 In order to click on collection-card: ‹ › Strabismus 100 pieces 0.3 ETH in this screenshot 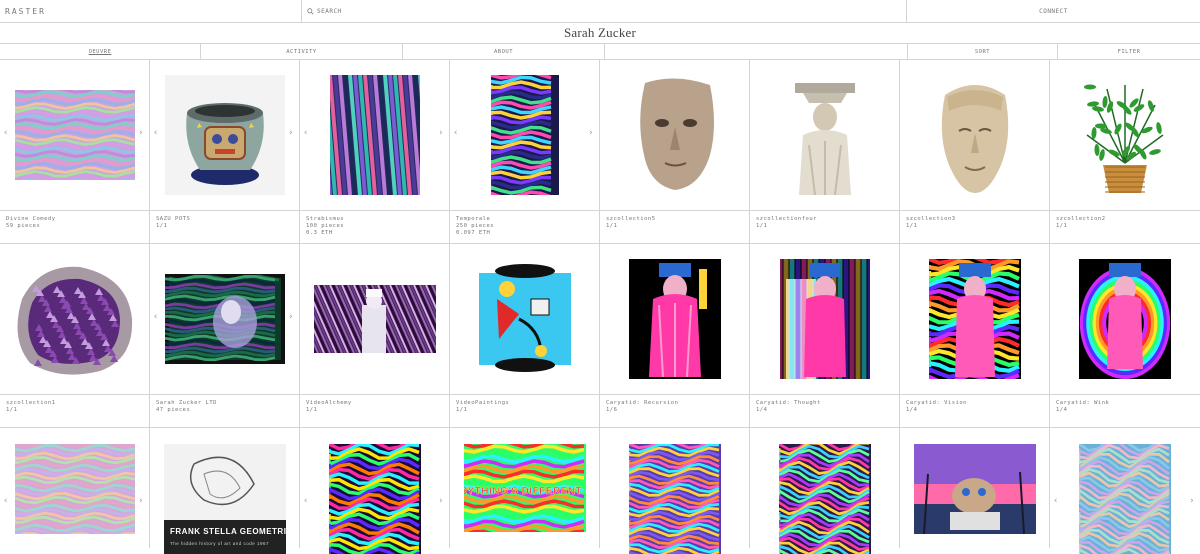, I will do `click(375, 152)`.